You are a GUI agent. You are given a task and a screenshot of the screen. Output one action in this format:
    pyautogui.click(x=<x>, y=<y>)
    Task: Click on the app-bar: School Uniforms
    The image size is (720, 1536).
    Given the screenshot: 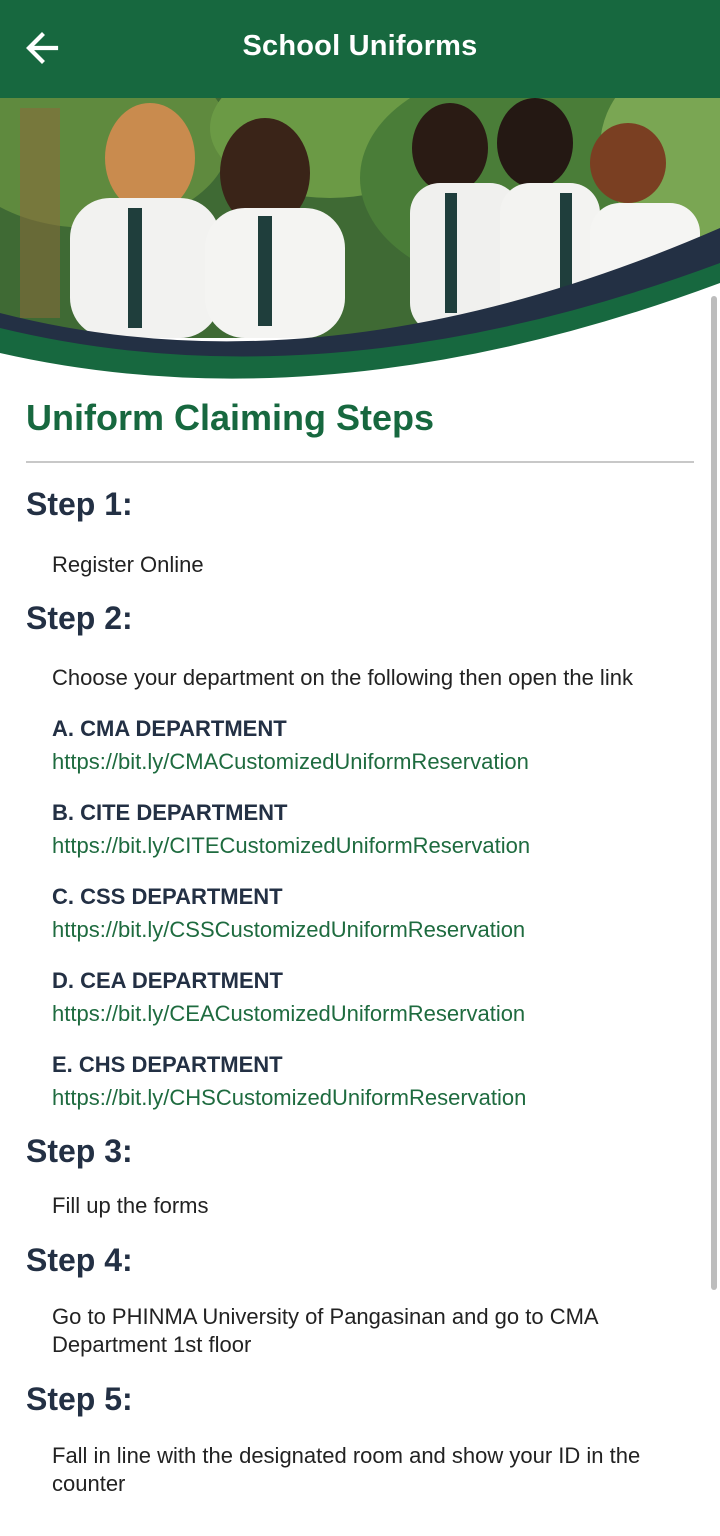 What is the action you would take?
    pyautogui.click(x=360, y=49)
    